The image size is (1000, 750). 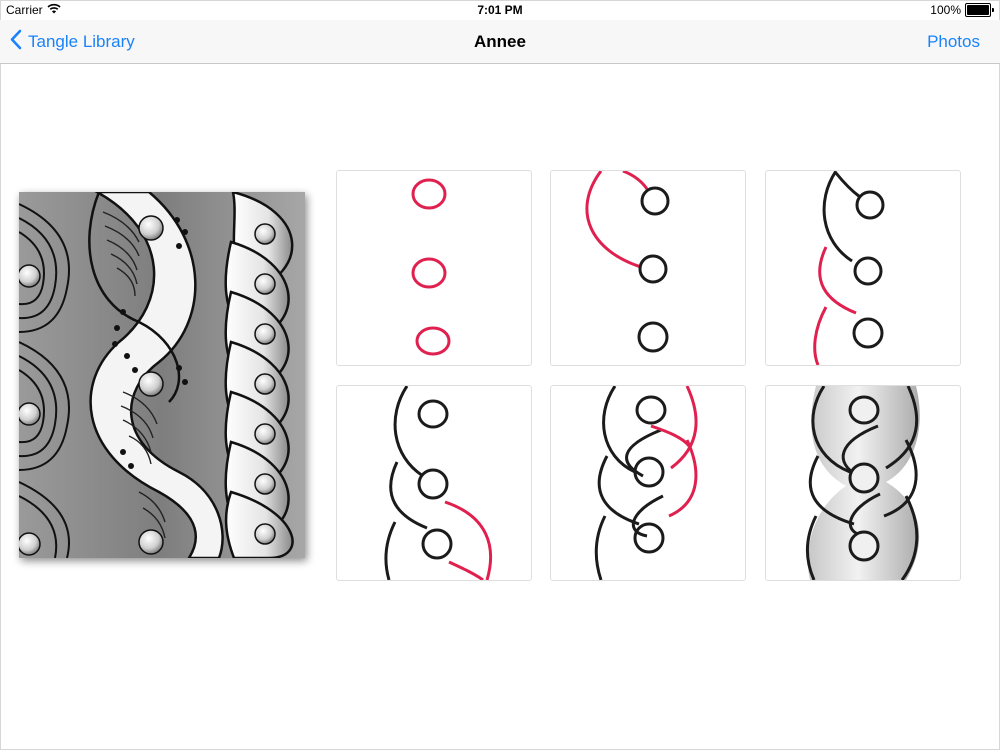 What do you see at coordinates (863, 483) in the screenshot?
I see `step-6-card` at bounding box center [863, 483].